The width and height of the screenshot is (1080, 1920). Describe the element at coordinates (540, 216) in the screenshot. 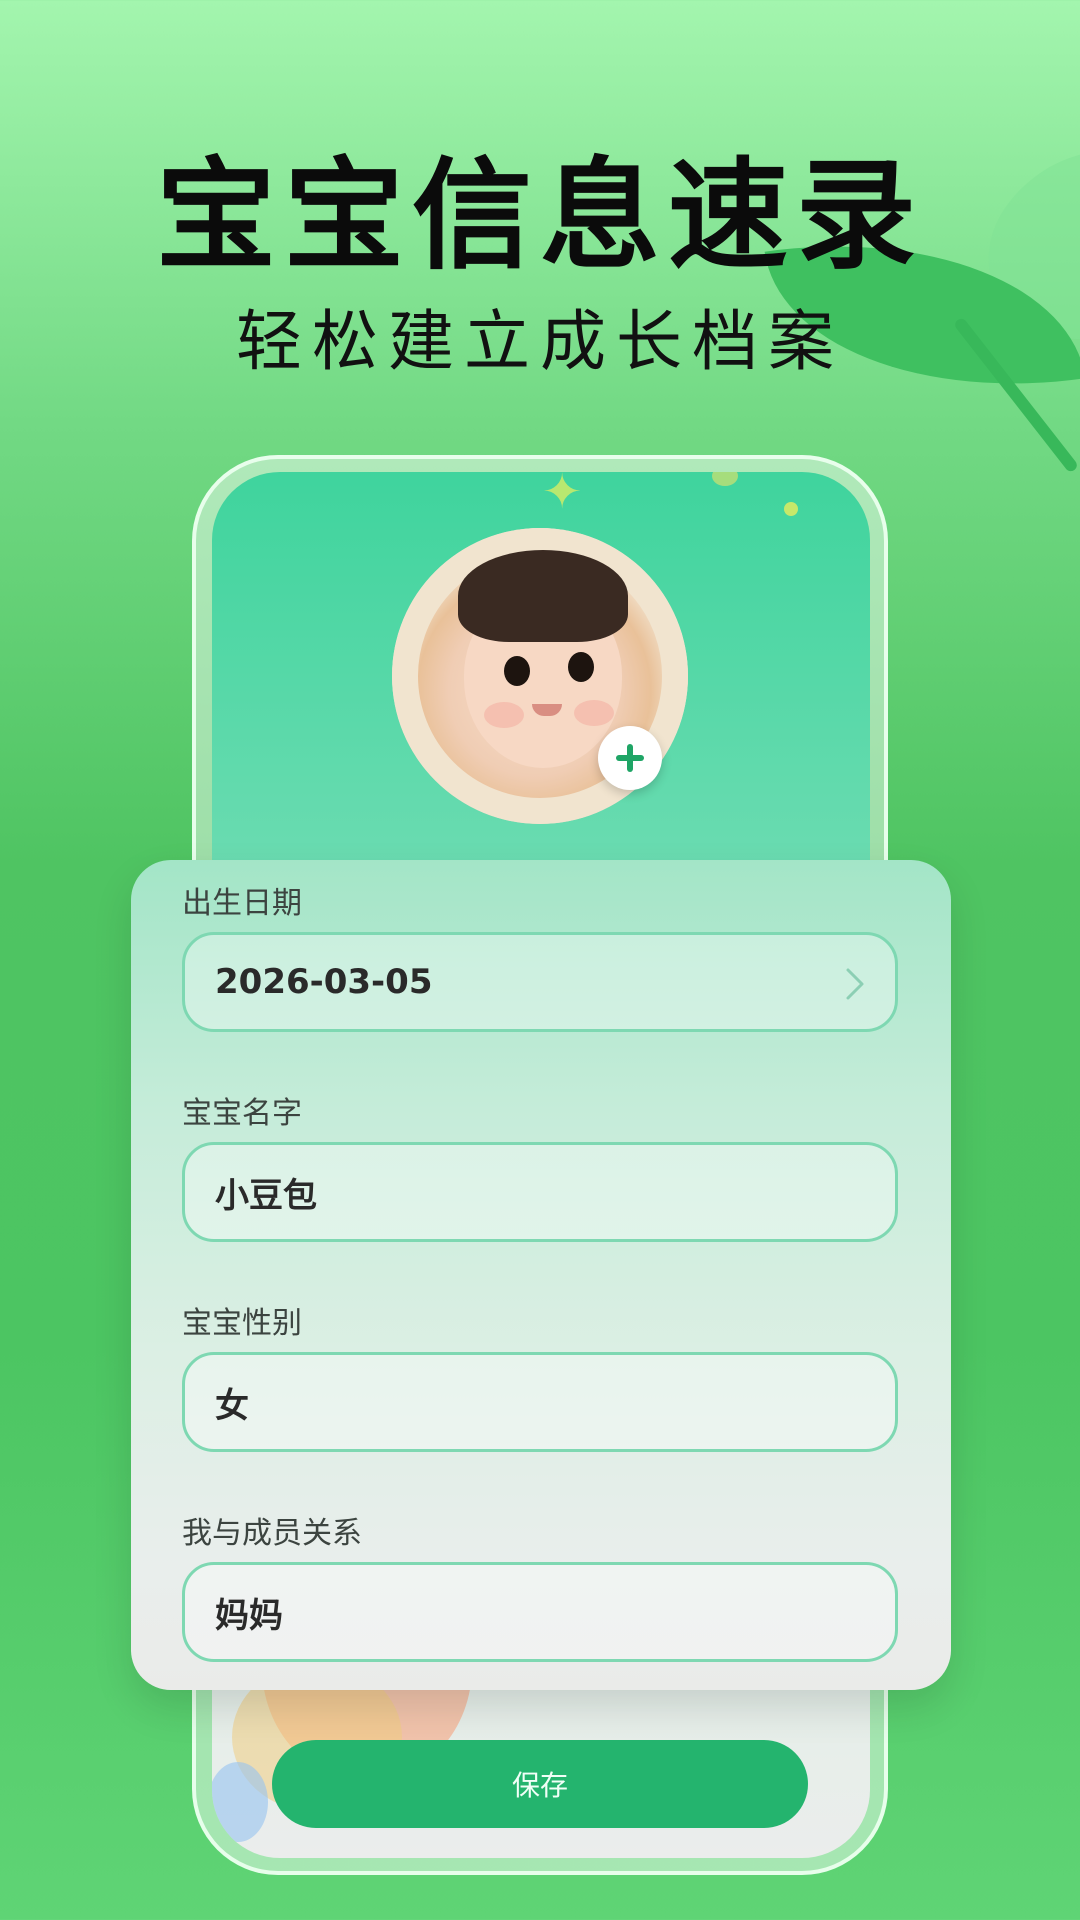

I see `page-title: 宝宝信息速录` at that location.